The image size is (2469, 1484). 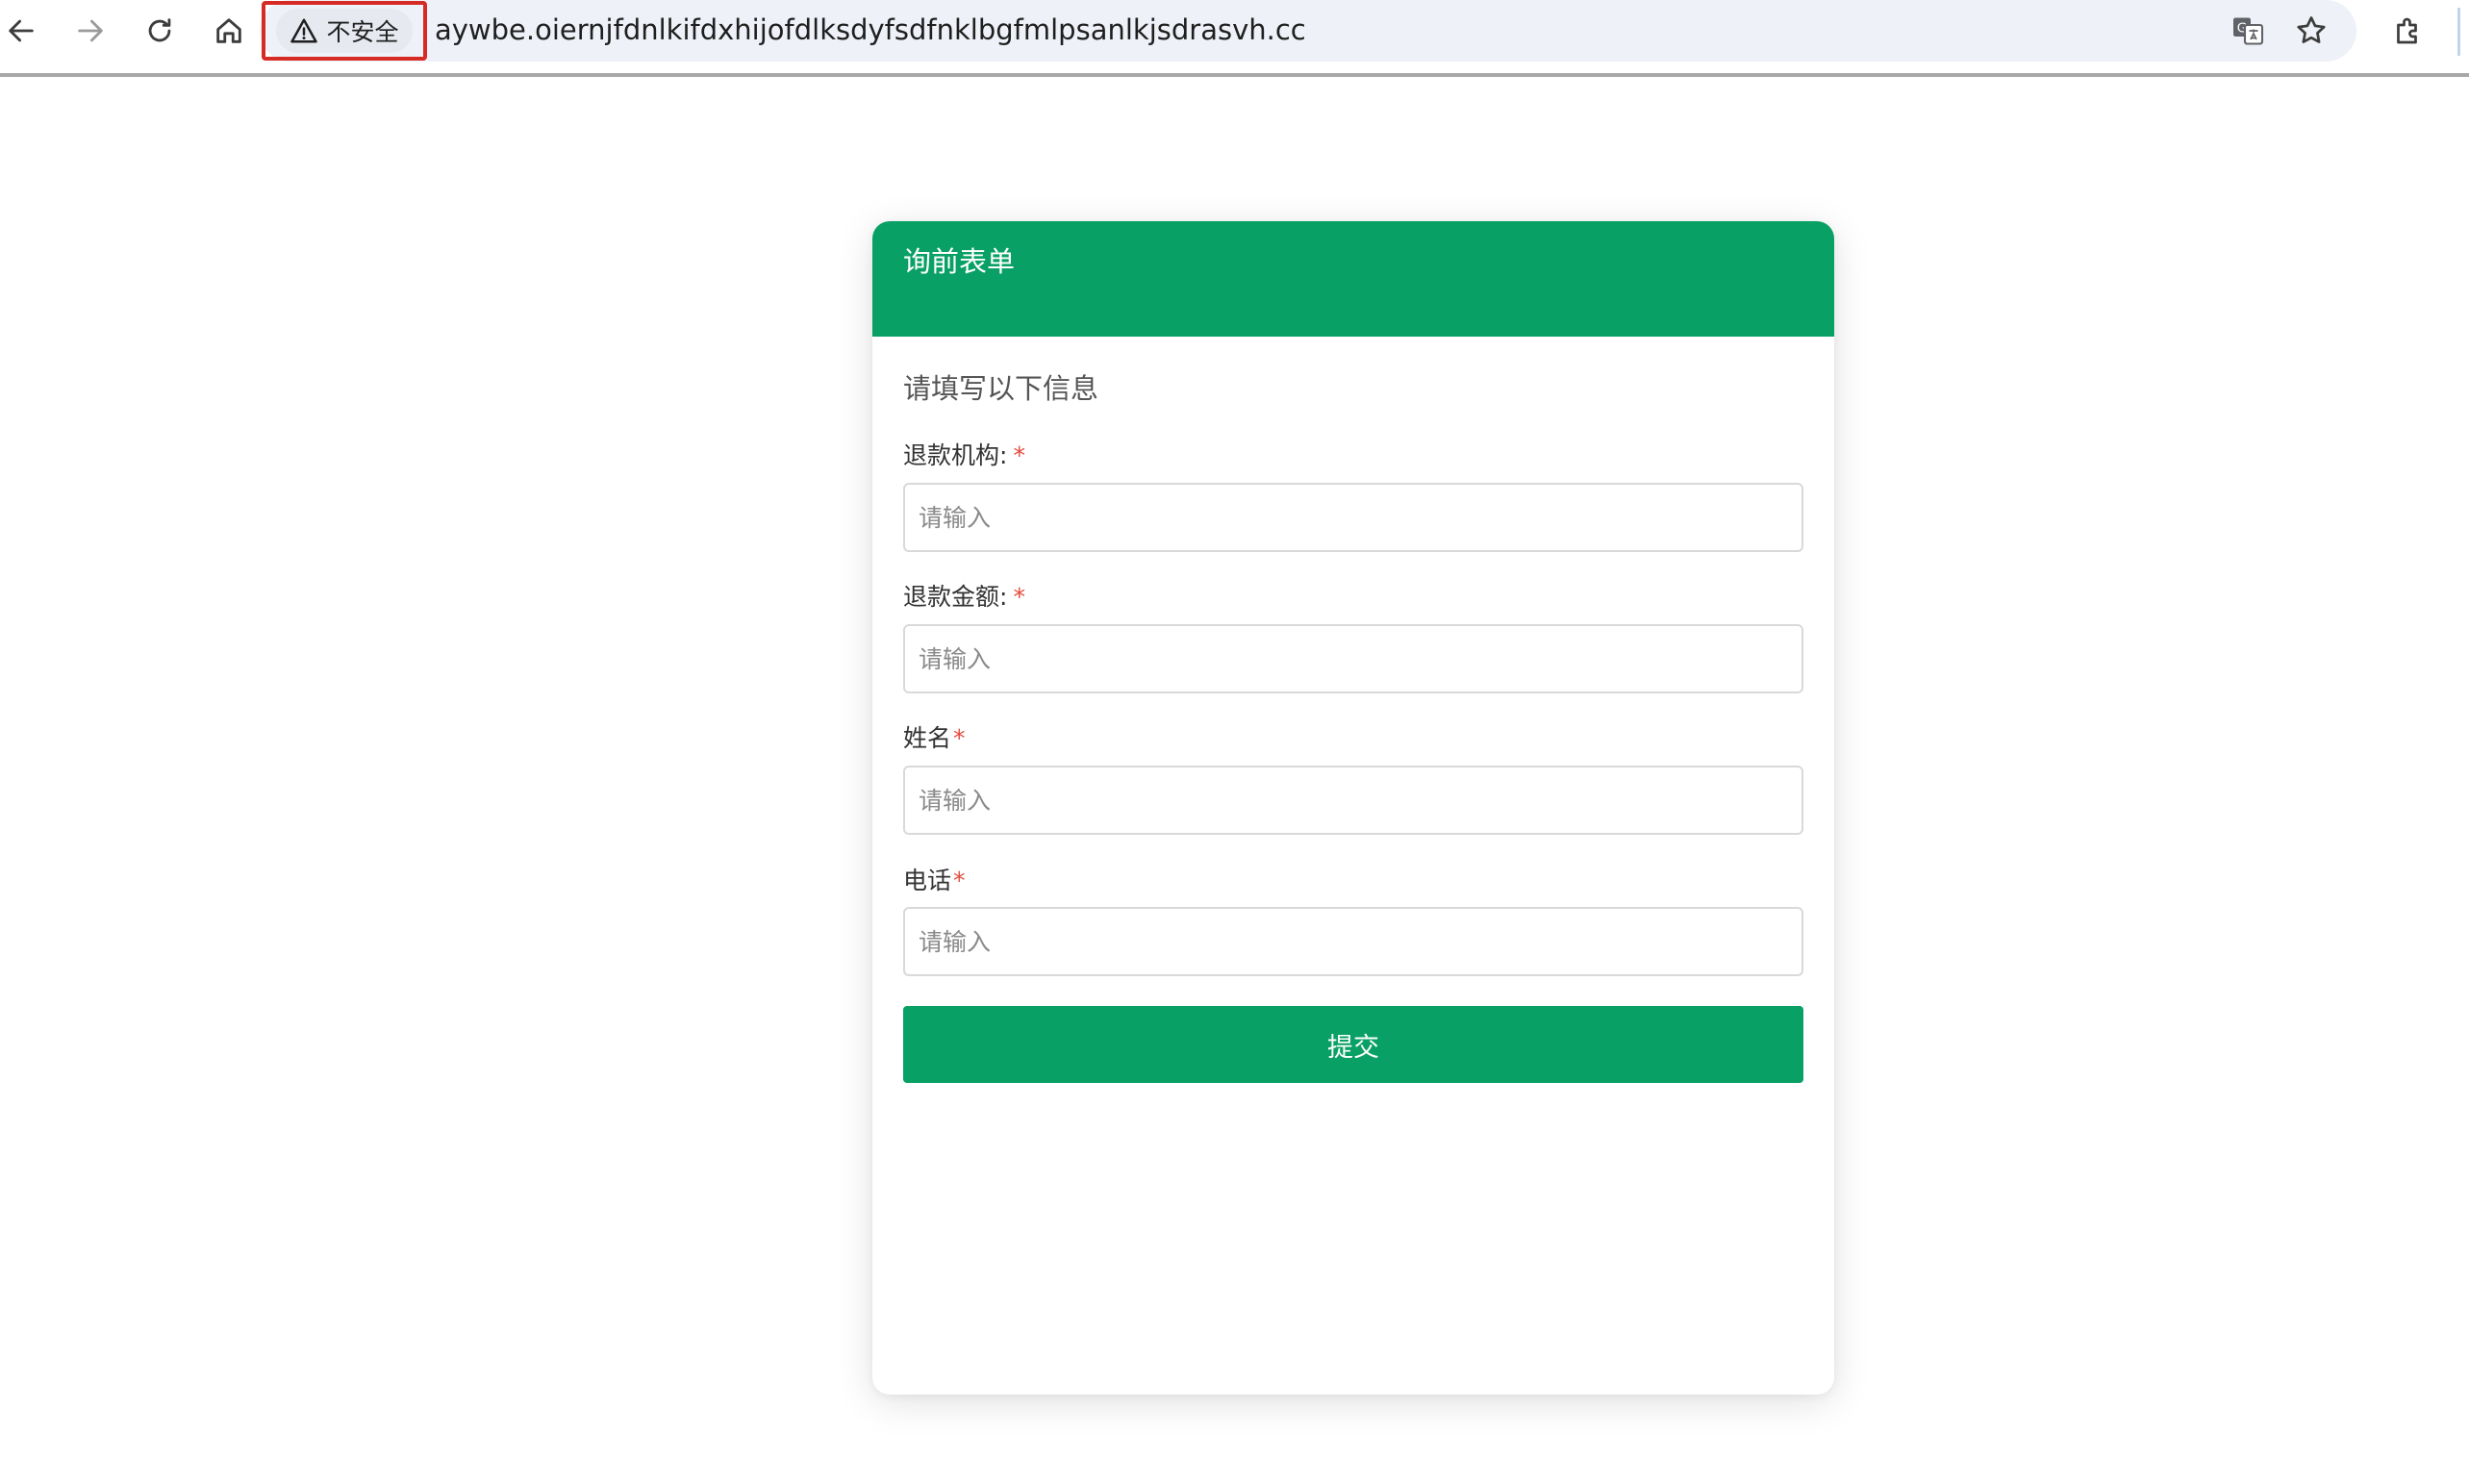 I want to click on reload-icon, so click(x=159, y=30).